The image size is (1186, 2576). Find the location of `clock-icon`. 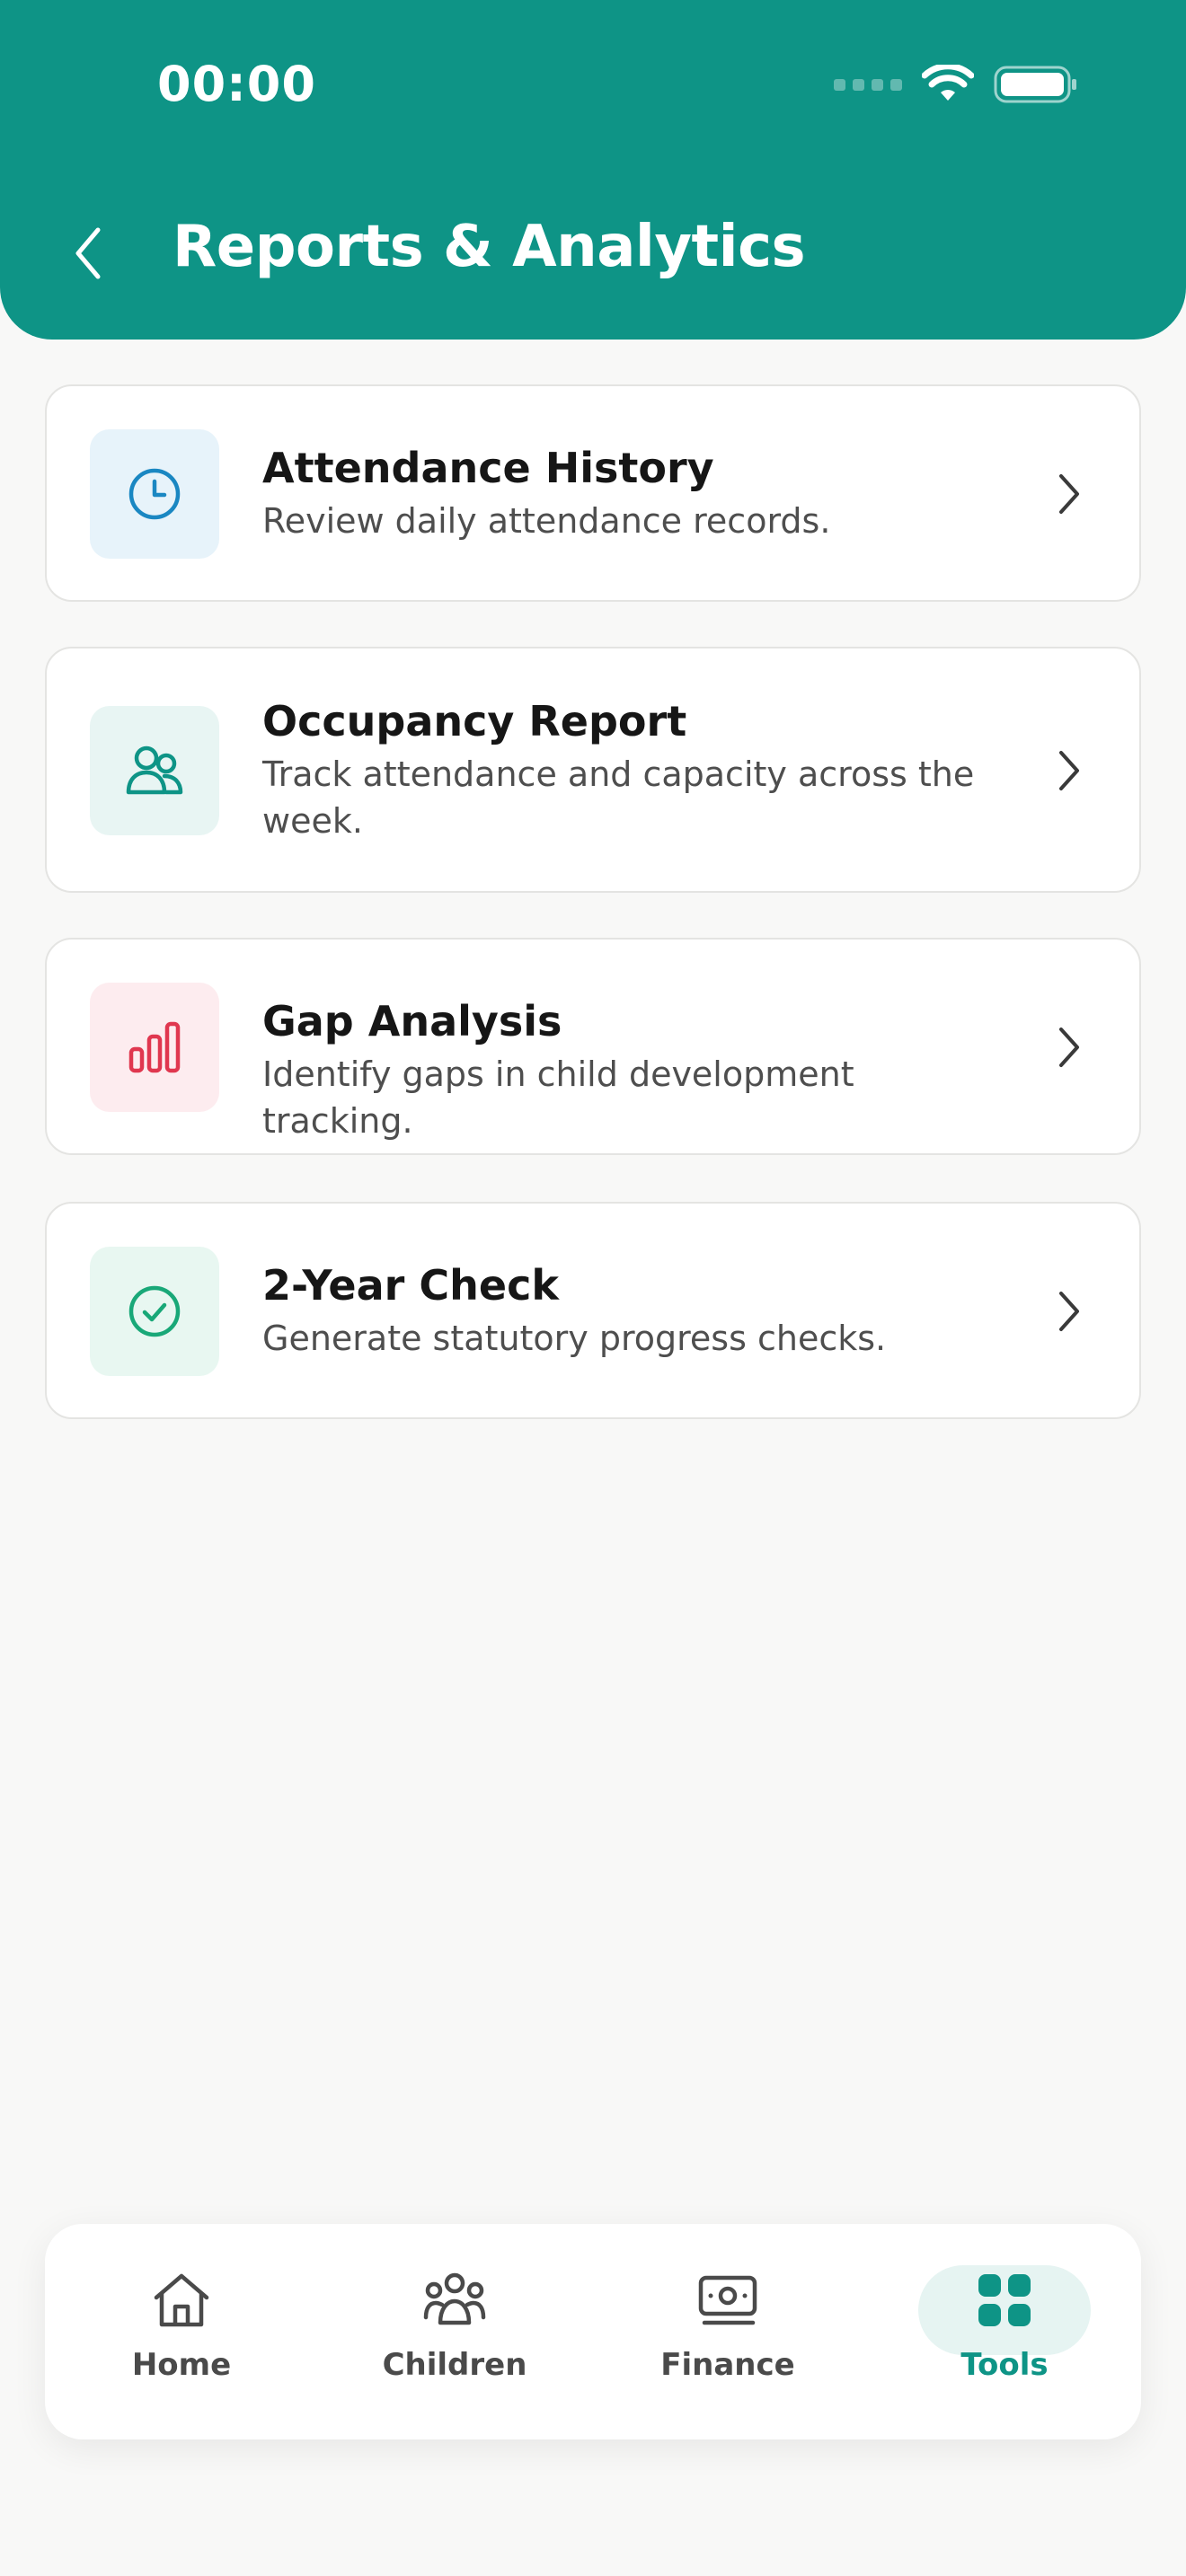

clock-icon is located at coordinates (154, 494).